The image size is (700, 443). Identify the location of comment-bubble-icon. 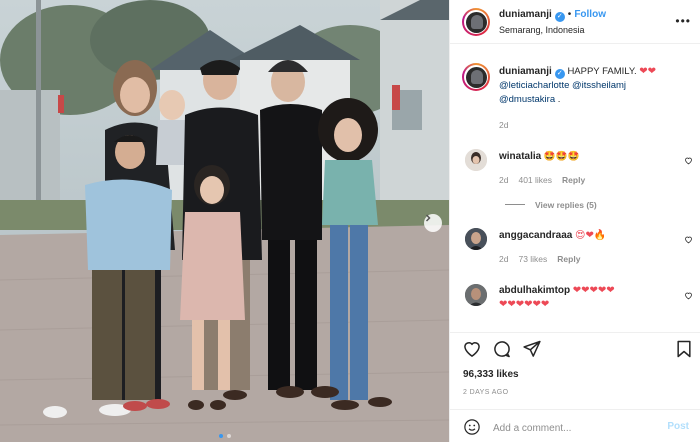
(502, 349).